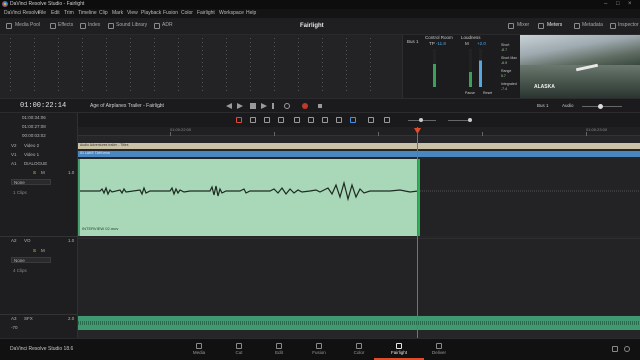  What do you see at coordinates (615, 349) in the screenshot?
I see `home-icon` at bounding box center [615, 349].